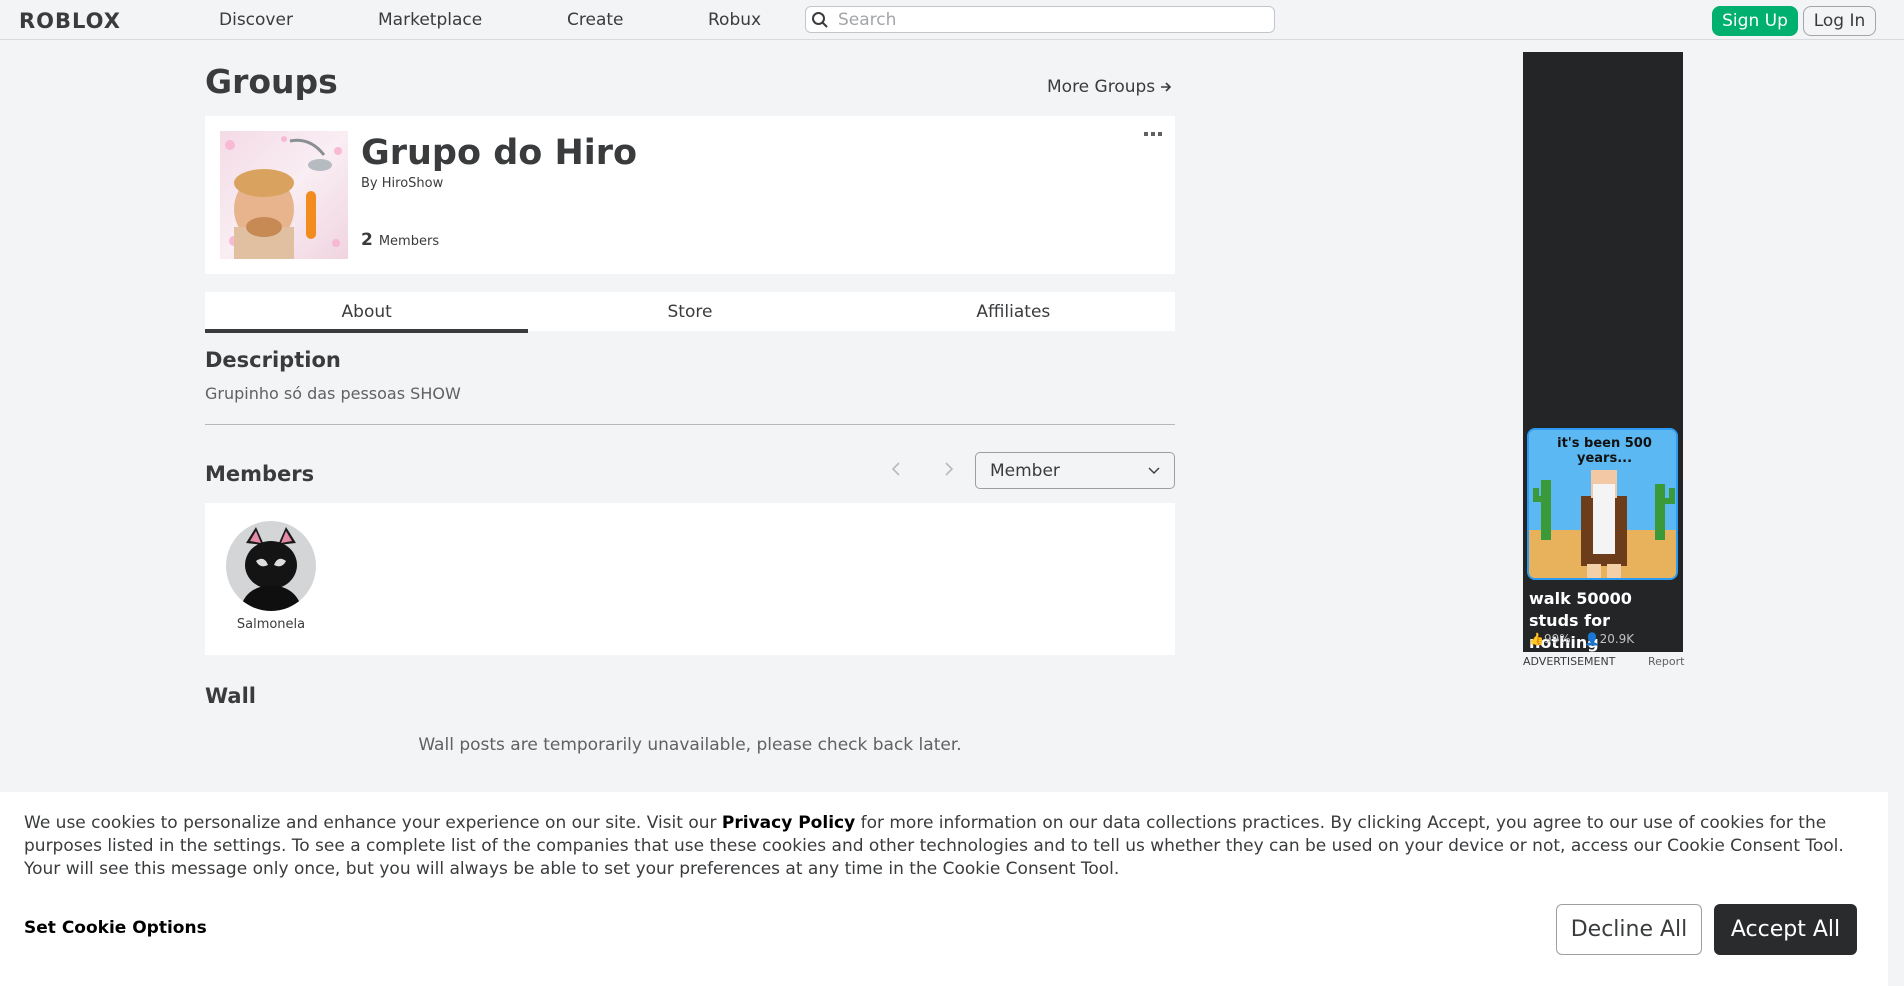  Describe the element at coordinates (256, 20) in the screenshot. I see `nav-discover: Discover` at that location.